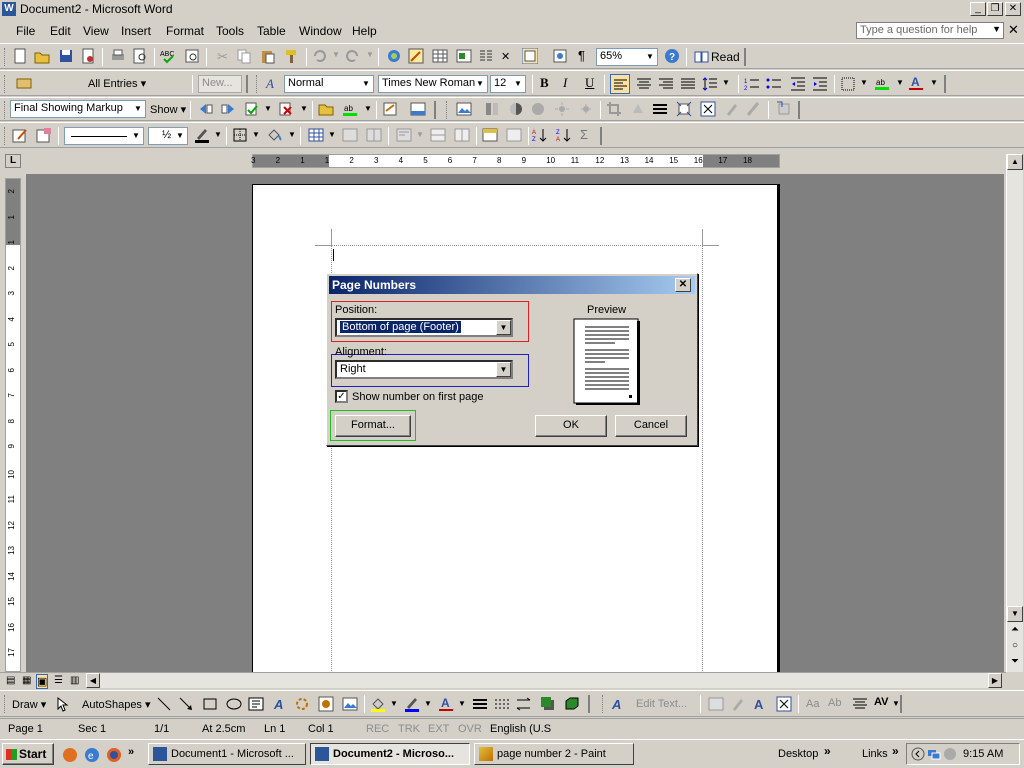  Describe the element at coordinates (725, 57) in the screenshot. I see `read-button: Read` at that location.